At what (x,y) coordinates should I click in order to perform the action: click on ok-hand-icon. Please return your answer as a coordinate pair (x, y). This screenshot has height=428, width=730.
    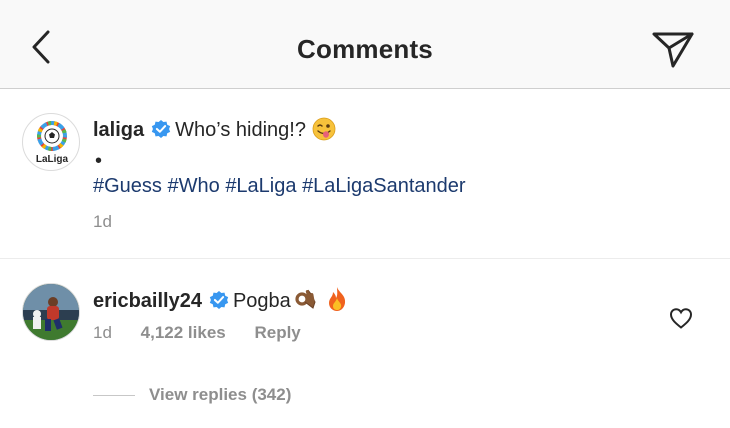
    Looking at the image, I should click on (305, 299).